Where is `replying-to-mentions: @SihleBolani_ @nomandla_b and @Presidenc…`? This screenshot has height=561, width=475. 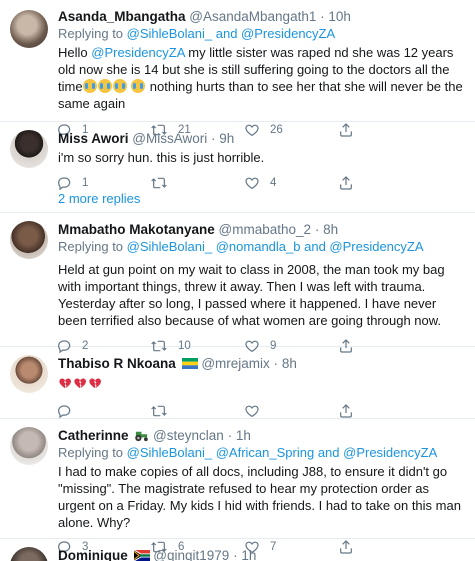 replying-to-mentions: @SihleBolani_ @nomandla_b and @Presidenc… is located at coordinates (275, 246).